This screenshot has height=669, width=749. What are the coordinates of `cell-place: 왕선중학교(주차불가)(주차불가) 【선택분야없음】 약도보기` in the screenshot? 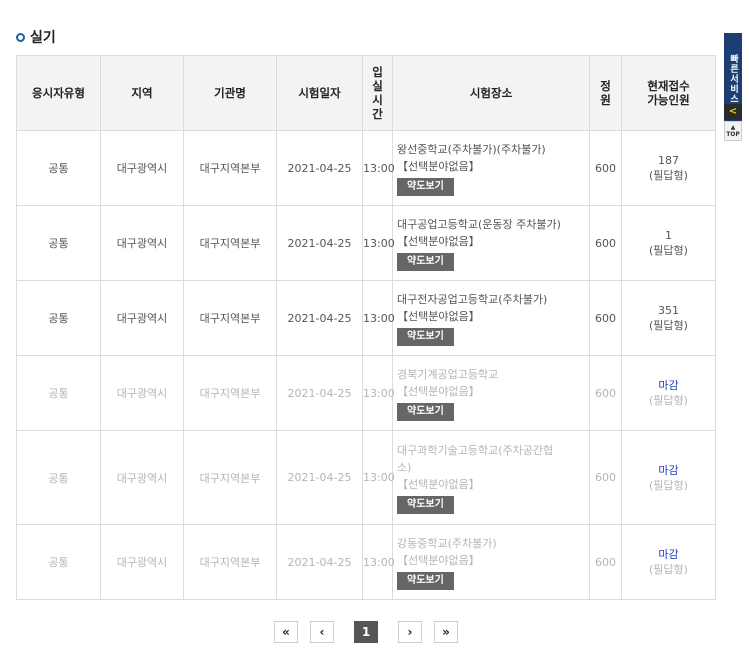 It's located at (491, 168).